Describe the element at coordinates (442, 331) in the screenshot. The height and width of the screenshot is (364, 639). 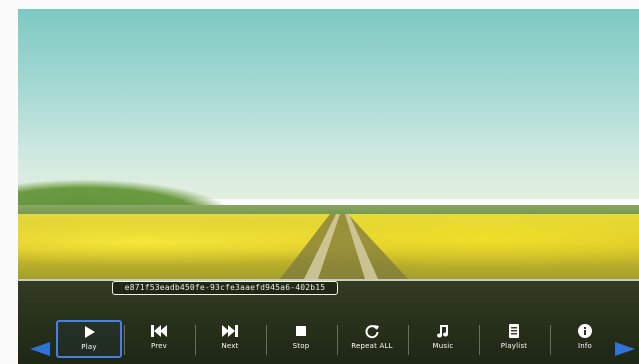
I see `music-note-icon` at that location.